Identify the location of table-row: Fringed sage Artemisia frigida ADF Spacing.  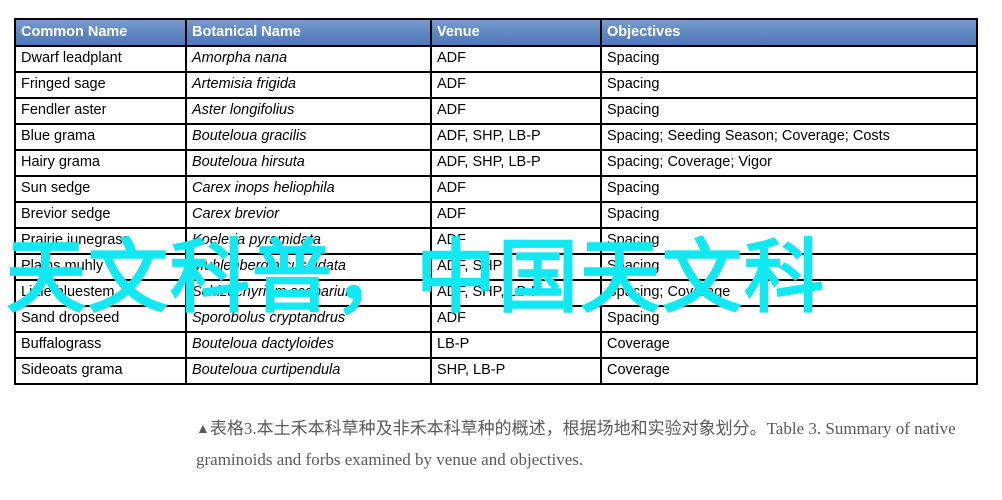
(496, 86).